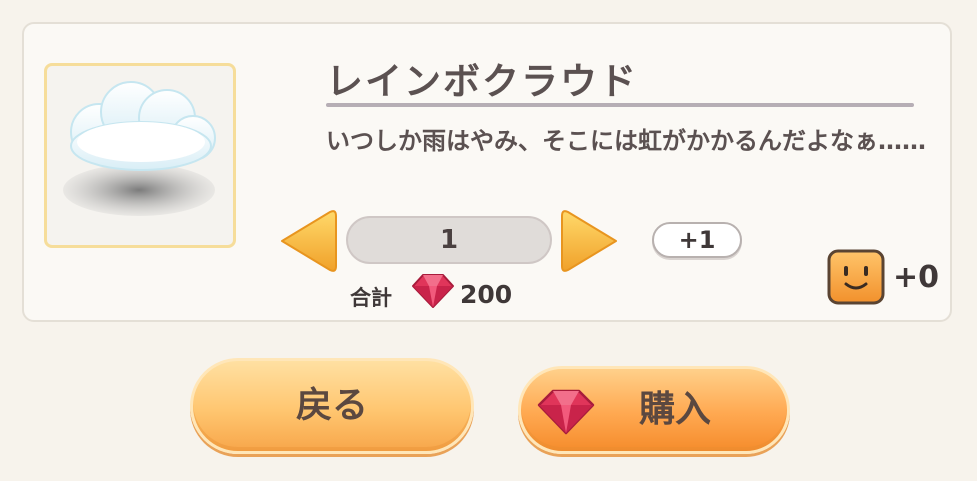 This screenshot has width=977, height=481. Describe the element at coordinates (371, 298) in the screenshot. I see `total-label: 合計` at that location.